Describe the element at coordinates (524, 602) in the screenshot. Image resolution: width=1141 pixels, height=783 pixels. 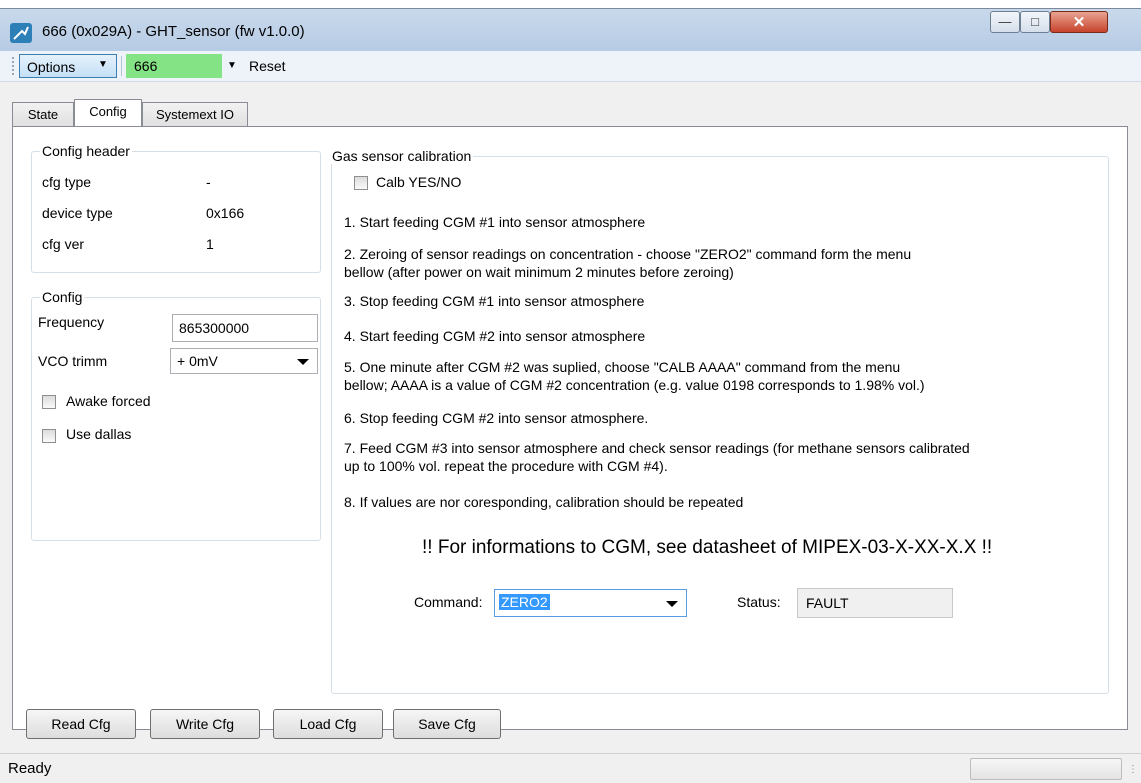
I see `command-value: ZERO2` at that location.